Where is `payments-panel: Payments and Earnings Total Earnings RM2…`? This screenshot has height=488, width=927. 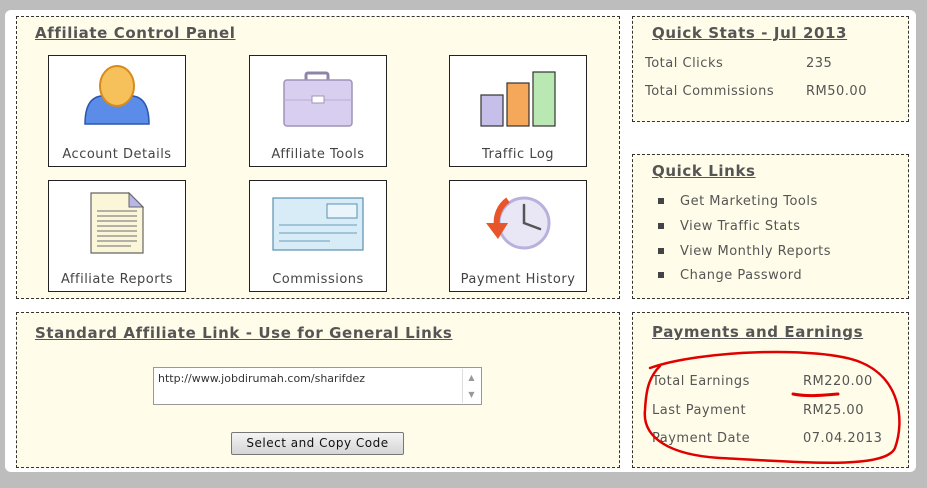
payments-panel: Payments and Earnings Total Earnings RM2… is located at coordinates (770, 390).